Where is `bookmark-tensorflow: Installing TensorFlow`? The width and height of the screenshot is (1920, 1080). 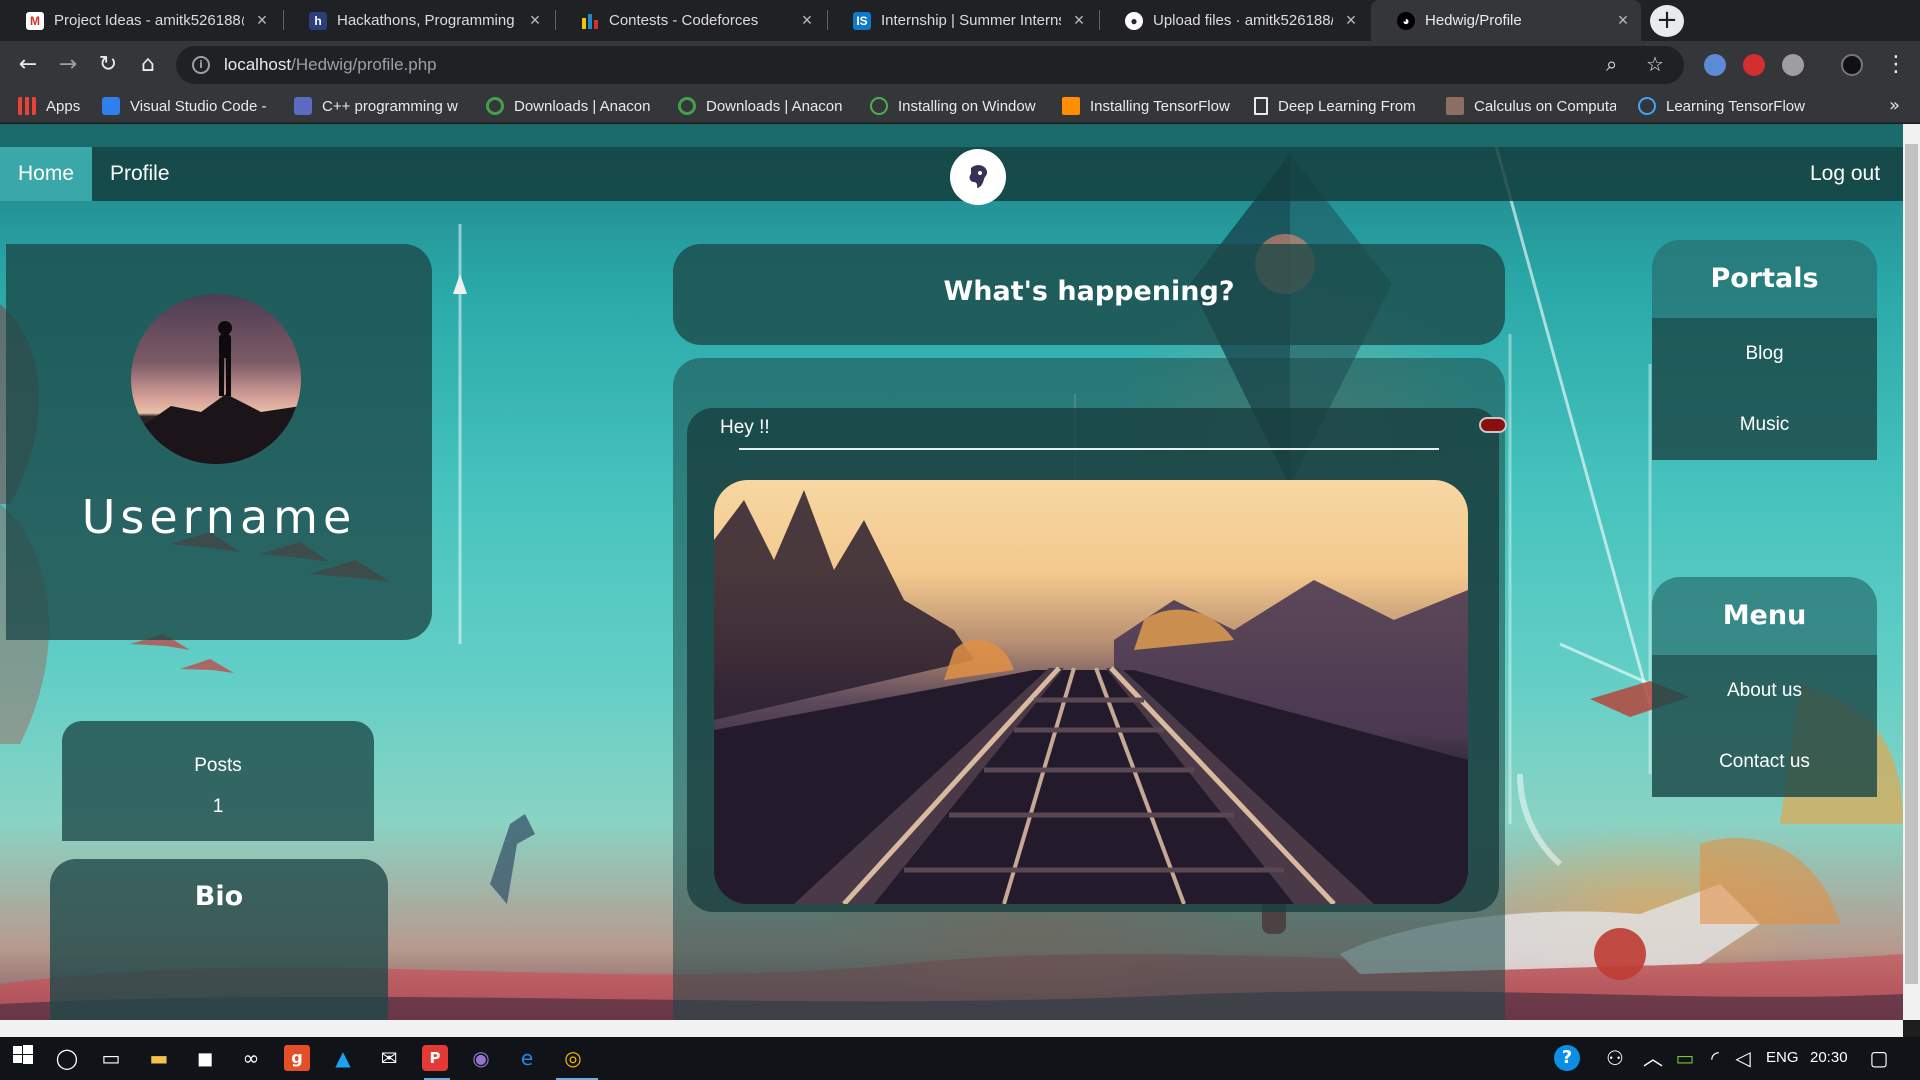 bookmark-tensorflow: Installing TensorFlow is located at coordinates (1147, 106).